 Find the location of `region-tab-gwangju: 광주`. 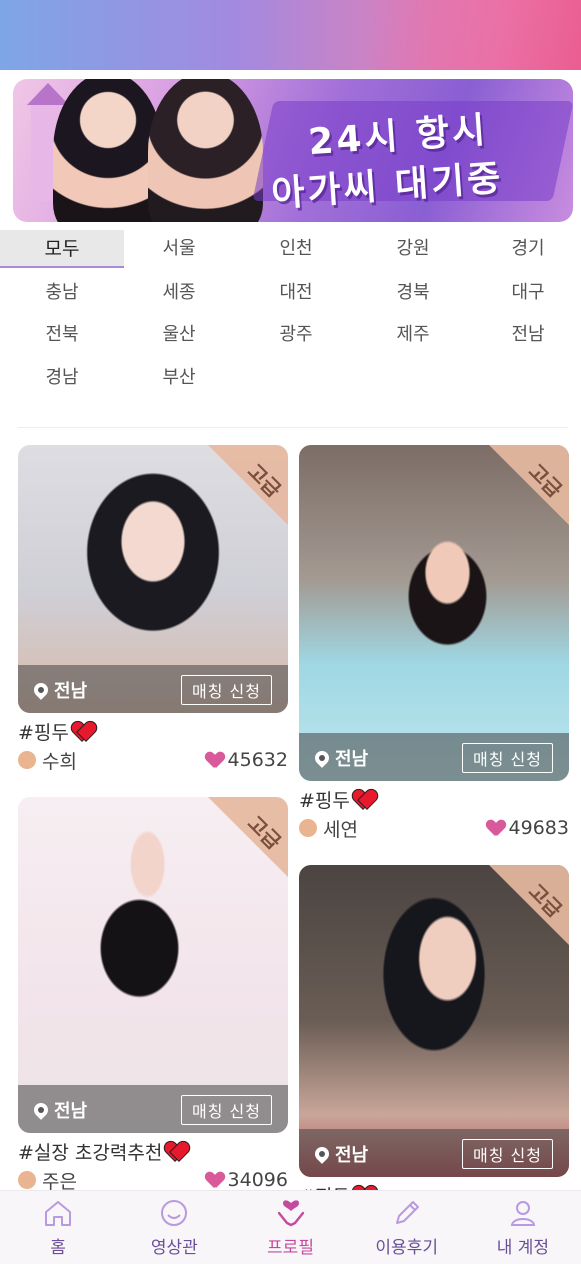

region-tab-gwangju: 광주 is located at coordinates (296, 335).